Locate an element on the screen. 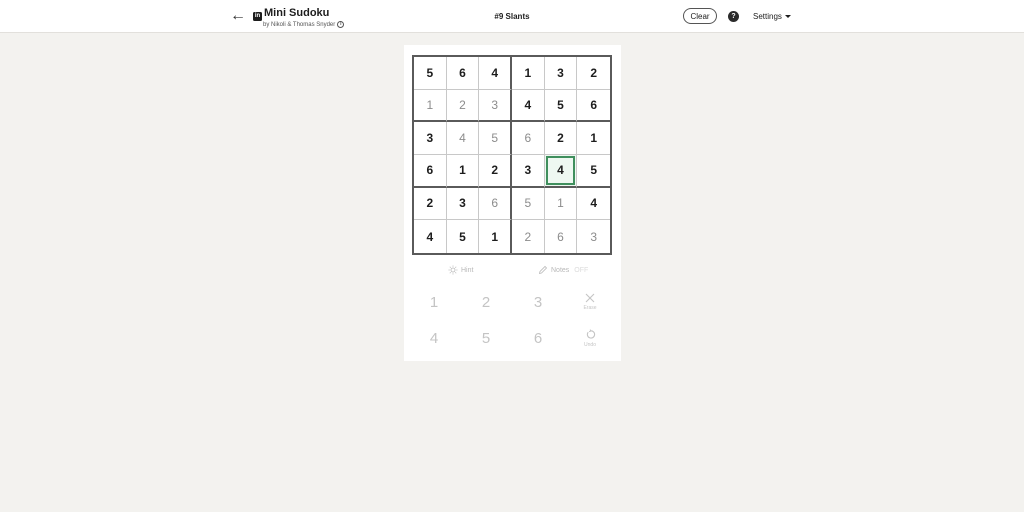 The height and width of the screenshot is (512, 1024). help-icon: ? is located at coordinates (733, 16).